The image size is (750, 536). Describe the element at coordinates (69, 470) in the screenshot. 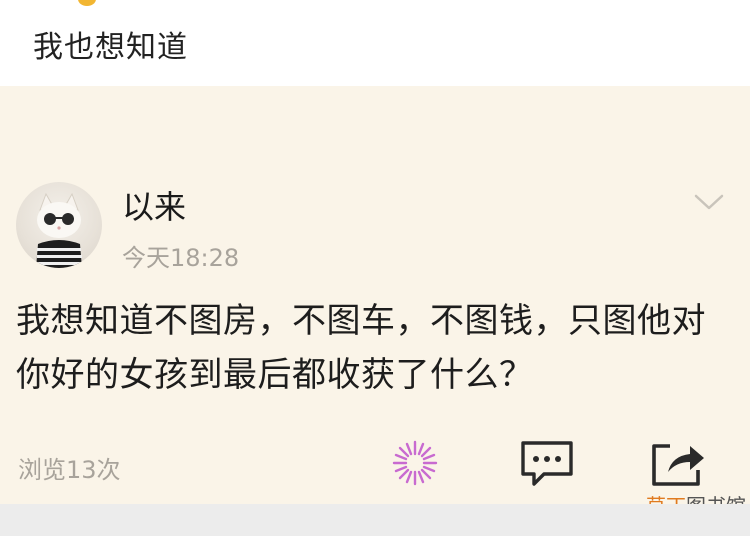

I see `view-count: 浏览13次` at that location.